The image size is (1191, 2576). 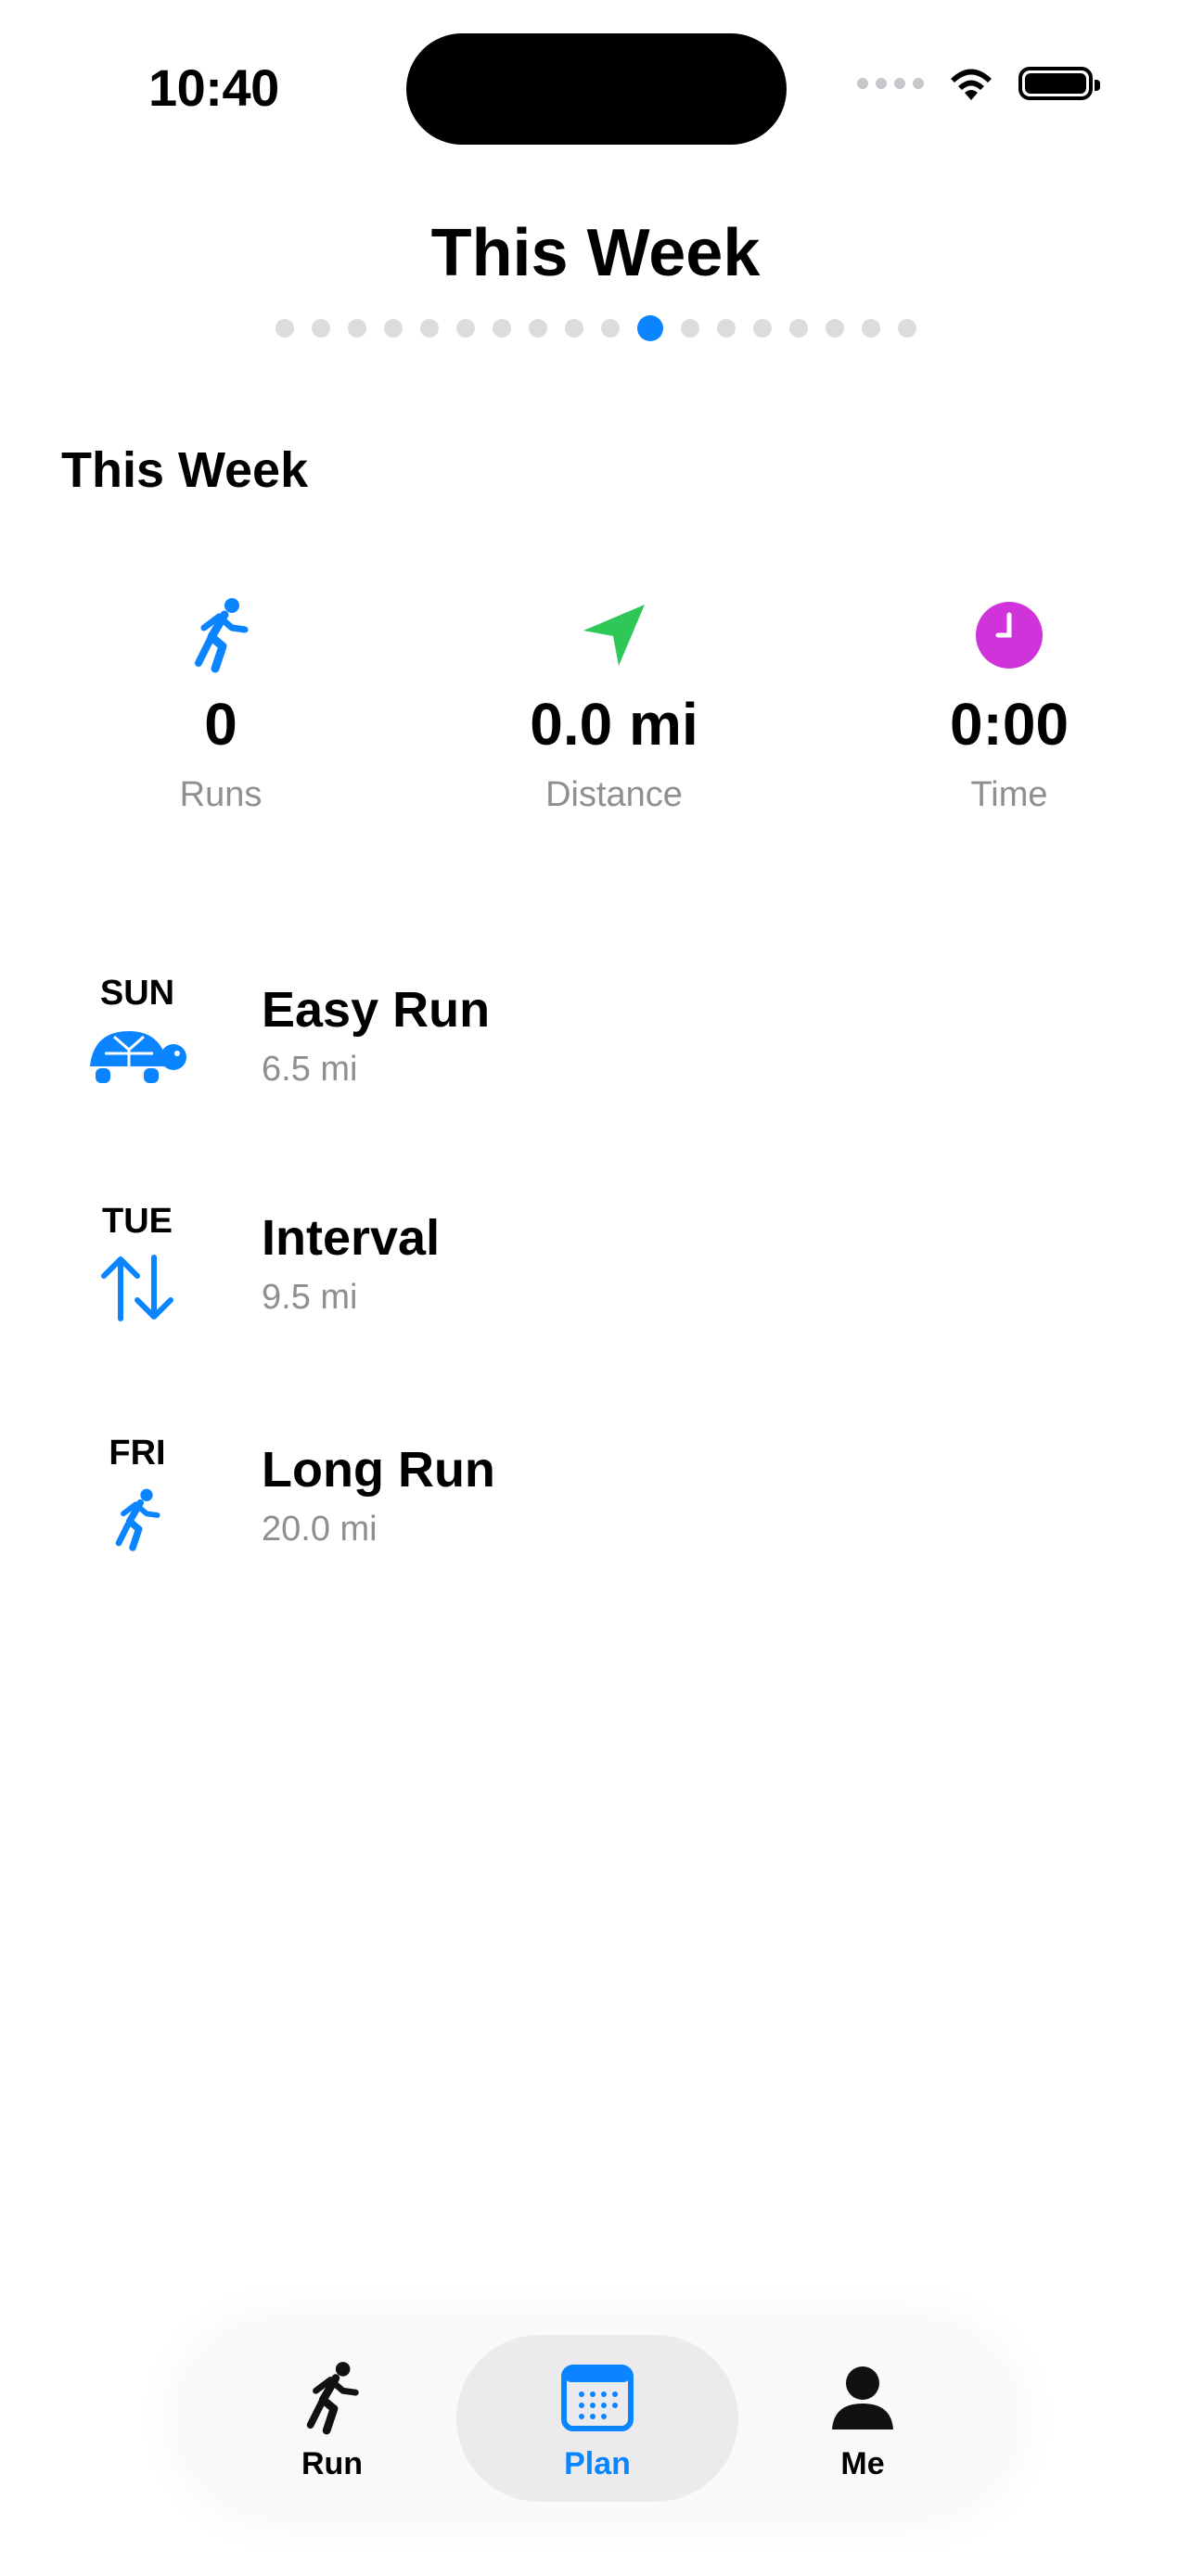 I want to click on stat-distance: 0.0 mi Distance, so click(x=614, y=704).